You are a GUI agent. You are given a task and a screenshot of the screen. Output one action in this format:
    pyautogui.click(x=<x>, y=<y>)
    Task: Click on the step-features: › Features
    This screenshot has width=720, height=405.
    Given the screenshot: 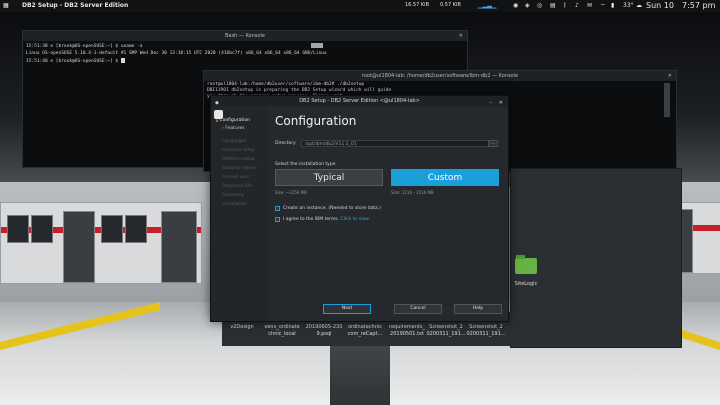 What is the action you would take?
    pyautogui.click(x=233, y=128)
    